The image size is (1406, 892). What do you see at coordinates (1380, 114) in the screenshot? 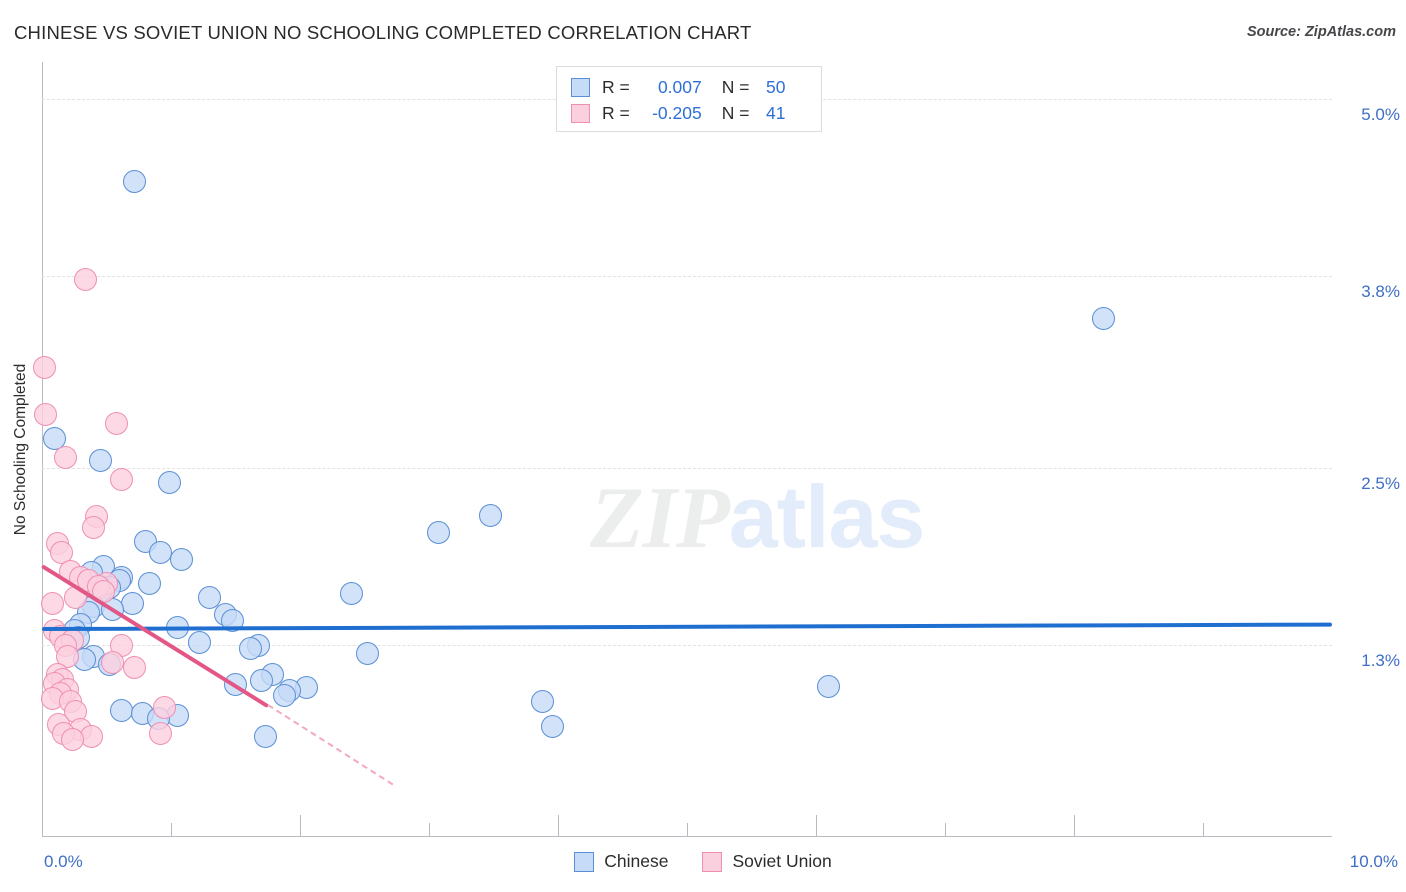
I see `y-axis-label: 5.0%` at bounding box center [1380, 114].